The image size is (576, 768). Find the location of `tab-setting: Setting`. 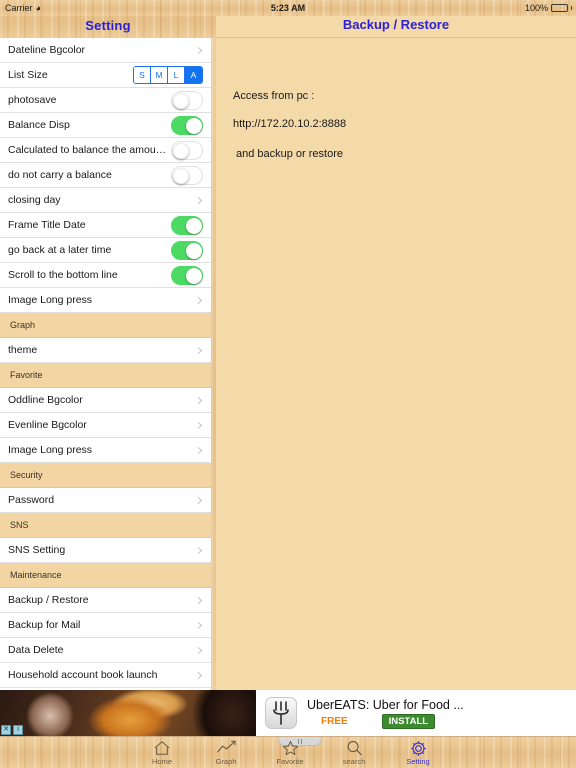

tab-setting: Setting is located at coordinates (418, 752).